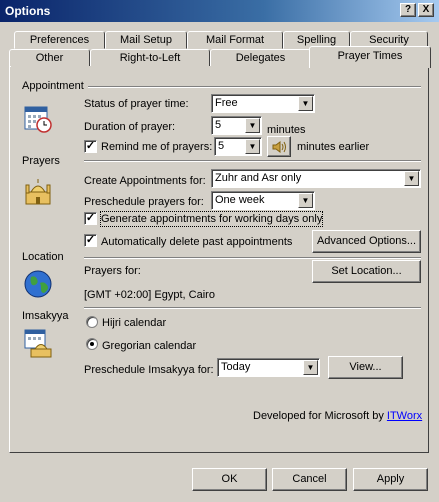 Image resolution: width=439 pixels, height=502 pixels. Describe the element at coordinates (390, 479) in the screenshot. I see `apply-button: Apply` at that location.